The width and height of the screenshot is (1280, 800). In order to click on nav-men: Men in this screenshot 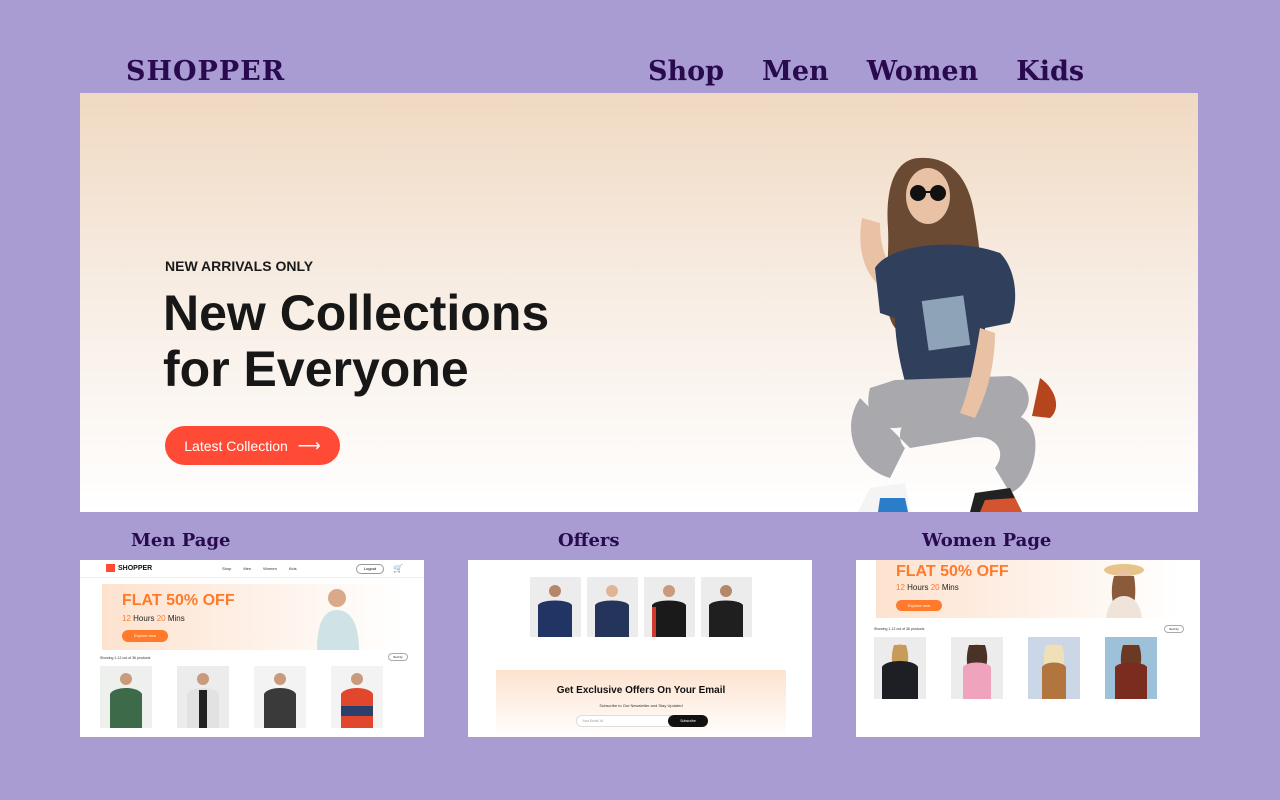, I will do `click(795, 71)`.